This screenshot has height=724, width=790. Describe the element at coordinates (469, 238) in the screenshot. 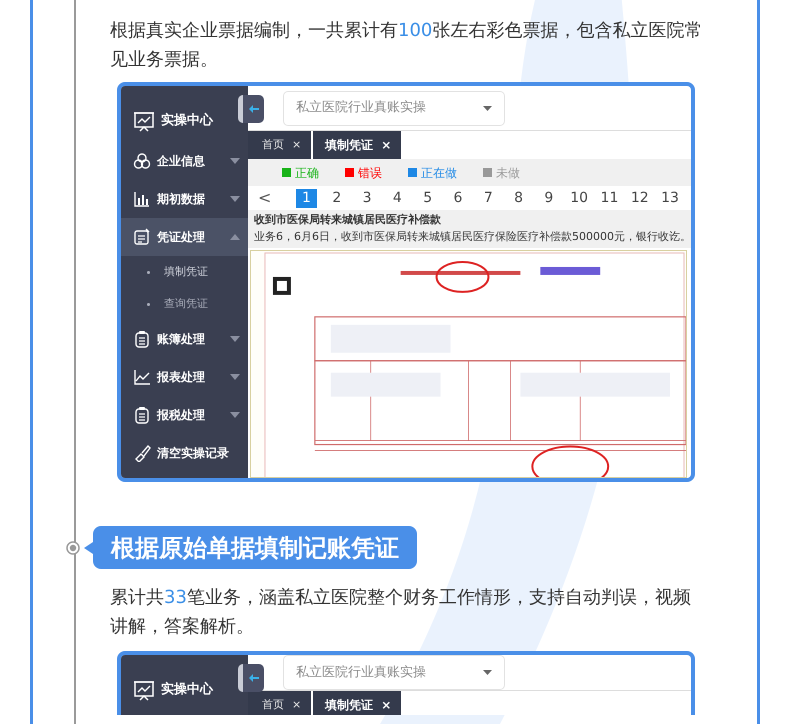

I see `task-description: 业务6，6月6日，收到市医保局转来城镇居民医疗保险医疗补偿款500000元，银行收讫。` at that location.